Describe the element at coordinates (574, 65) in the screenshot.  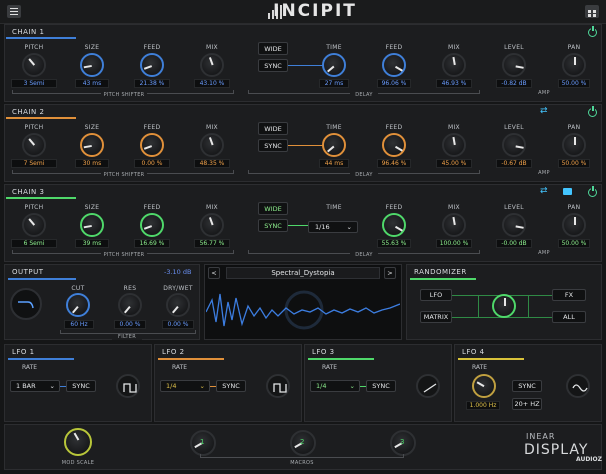
I see `chain-1-pan-knob` at that location.